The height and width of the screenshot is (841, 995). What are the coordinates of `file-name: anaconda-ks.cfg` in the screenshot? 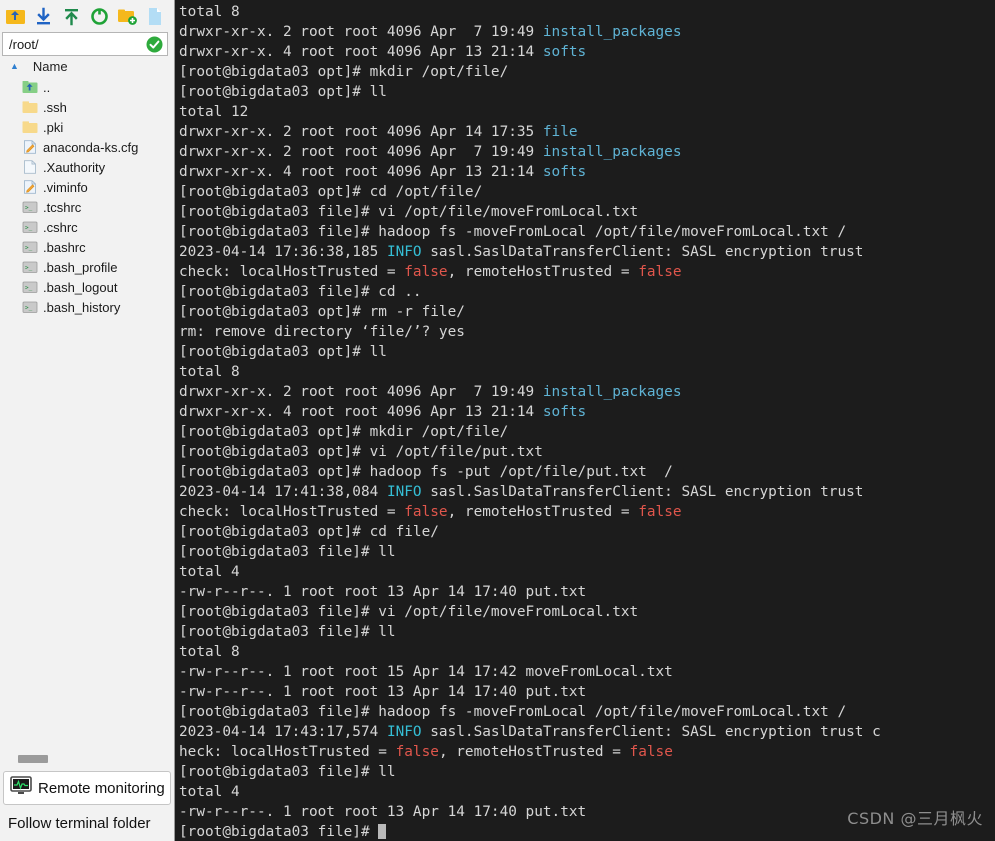 It's located at (91, 147).